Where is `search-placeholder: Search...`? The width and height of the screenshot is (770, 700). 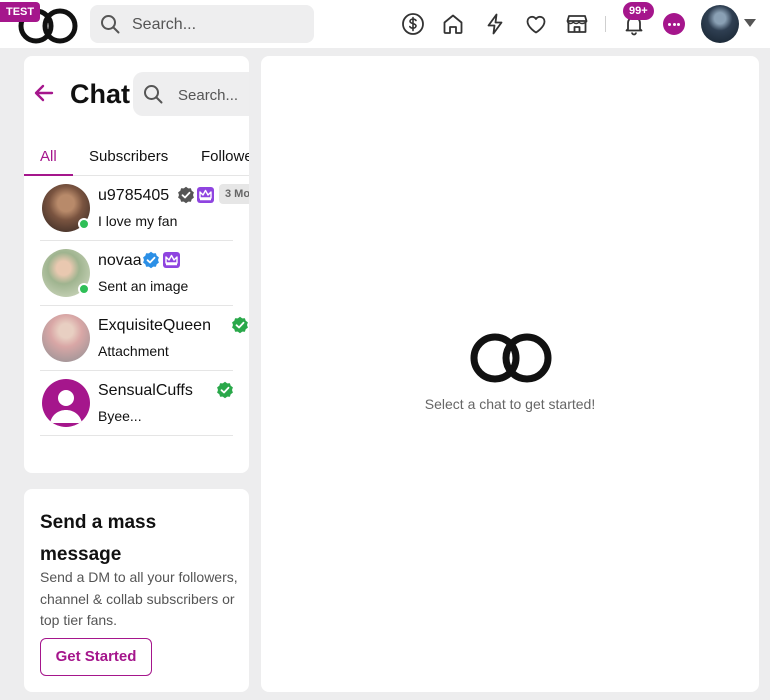 search-placeholder: Search... is located at coordinates (164, 24).